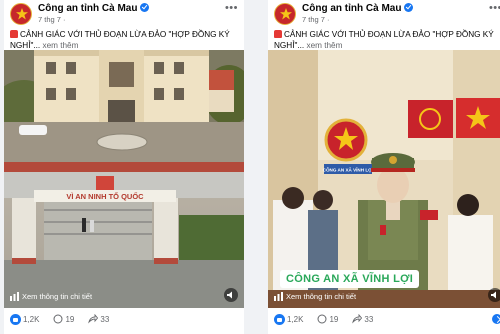 This screenshot has height=334, width=500. I want to click on gate-sign: VÌ AN NINH TỔ QUỐC, so click(105, 196).